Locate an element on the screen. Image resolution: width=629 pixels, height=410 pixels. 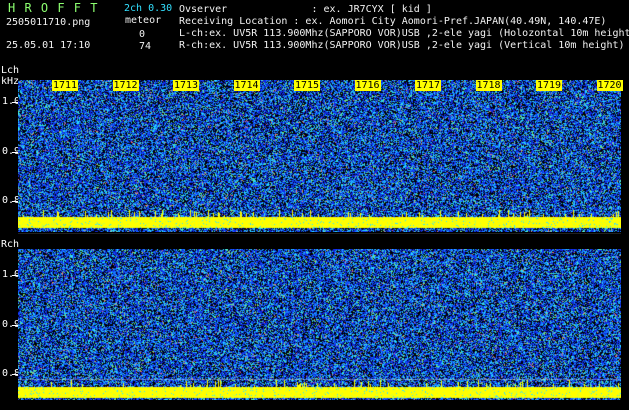
time-label-1720: 1720 is located at coordinates (609, 85).